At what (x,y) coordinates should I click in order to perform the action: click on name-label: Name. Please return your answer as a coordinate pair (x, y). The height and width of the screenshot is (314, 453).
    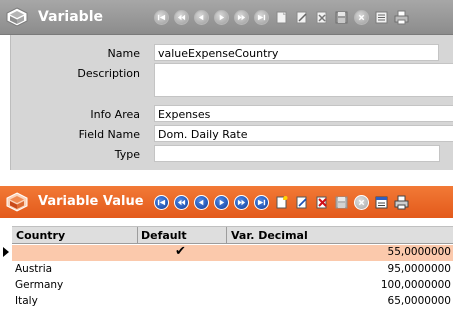
    Looking at the image, I should click on (123, 53).